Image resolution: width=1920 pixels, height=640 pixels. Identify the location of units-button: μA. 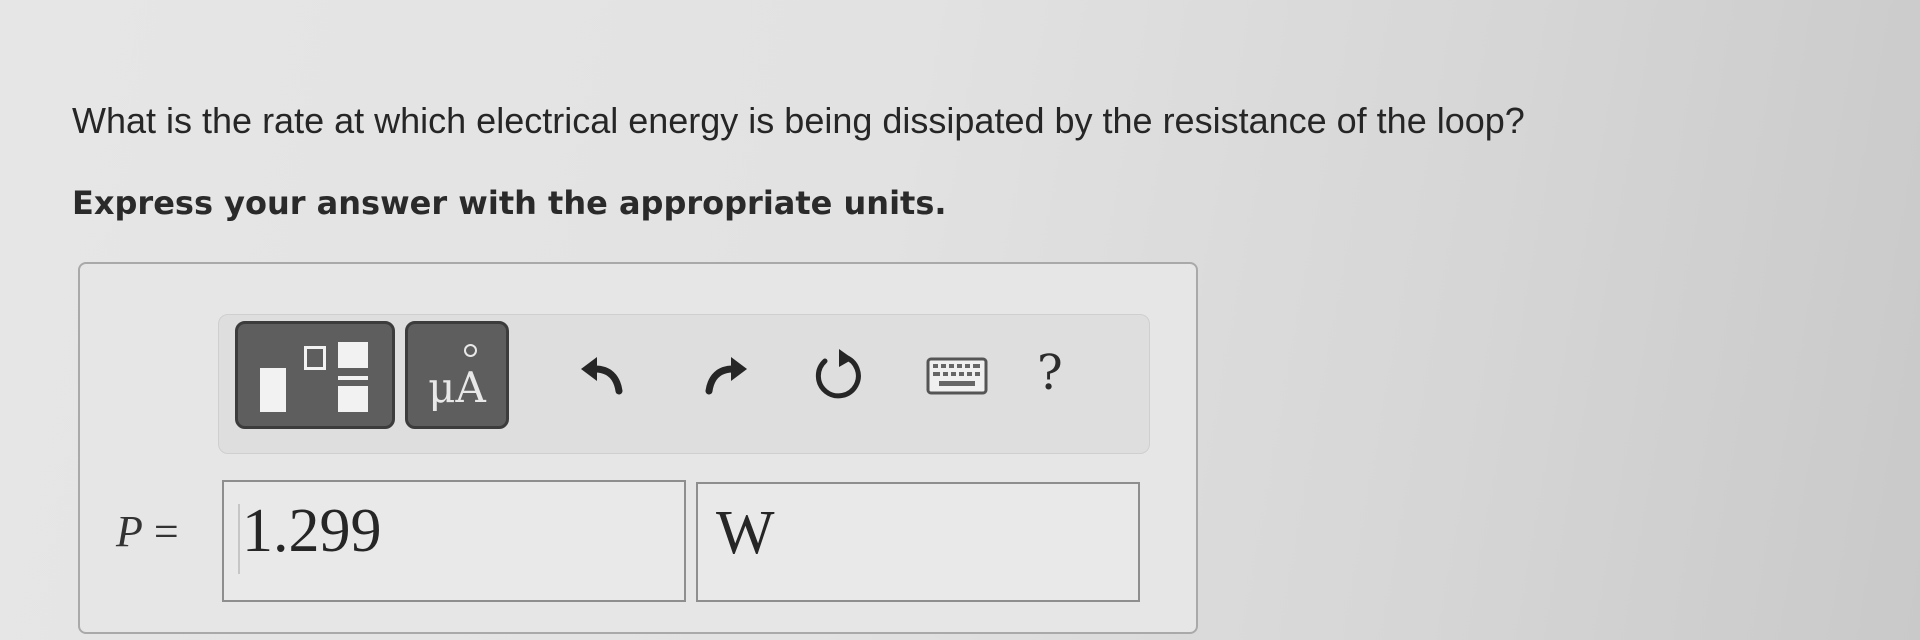
(457, 375).